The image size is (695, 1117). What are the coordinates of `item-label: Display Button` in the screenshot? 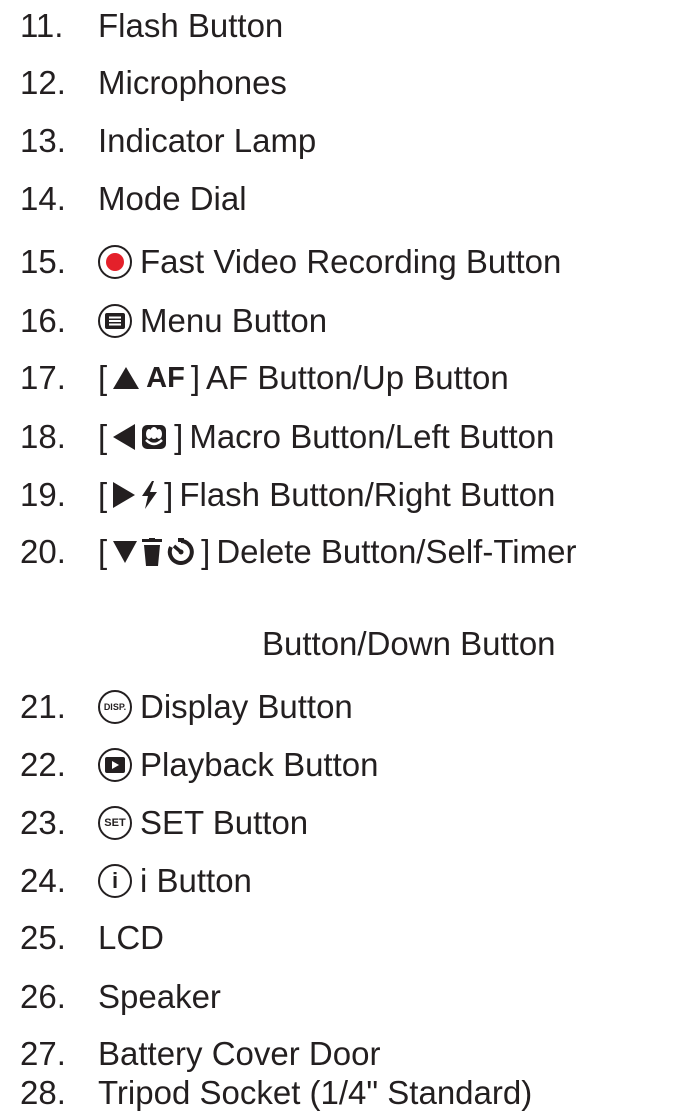 It's located at (246, 706).